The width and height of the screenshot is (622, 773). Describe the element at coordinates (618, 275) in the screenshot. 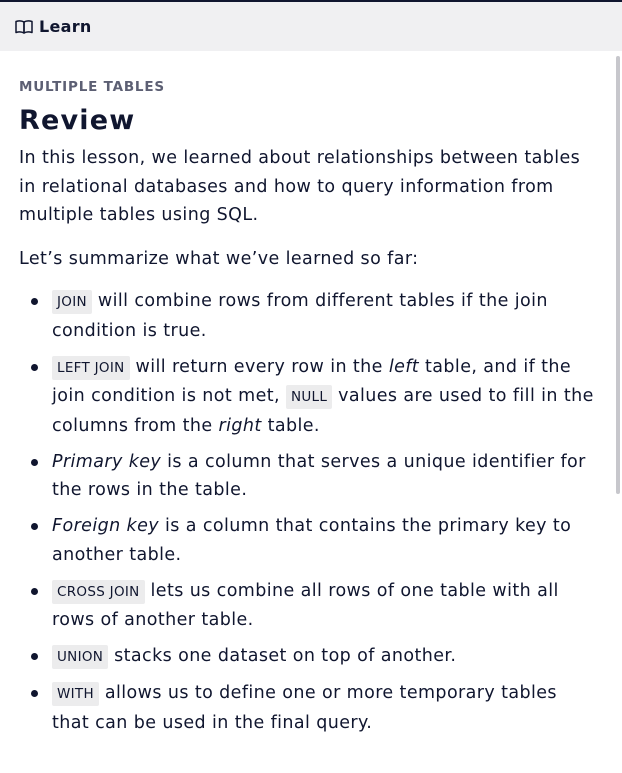

I see `scrollbar` at that location.